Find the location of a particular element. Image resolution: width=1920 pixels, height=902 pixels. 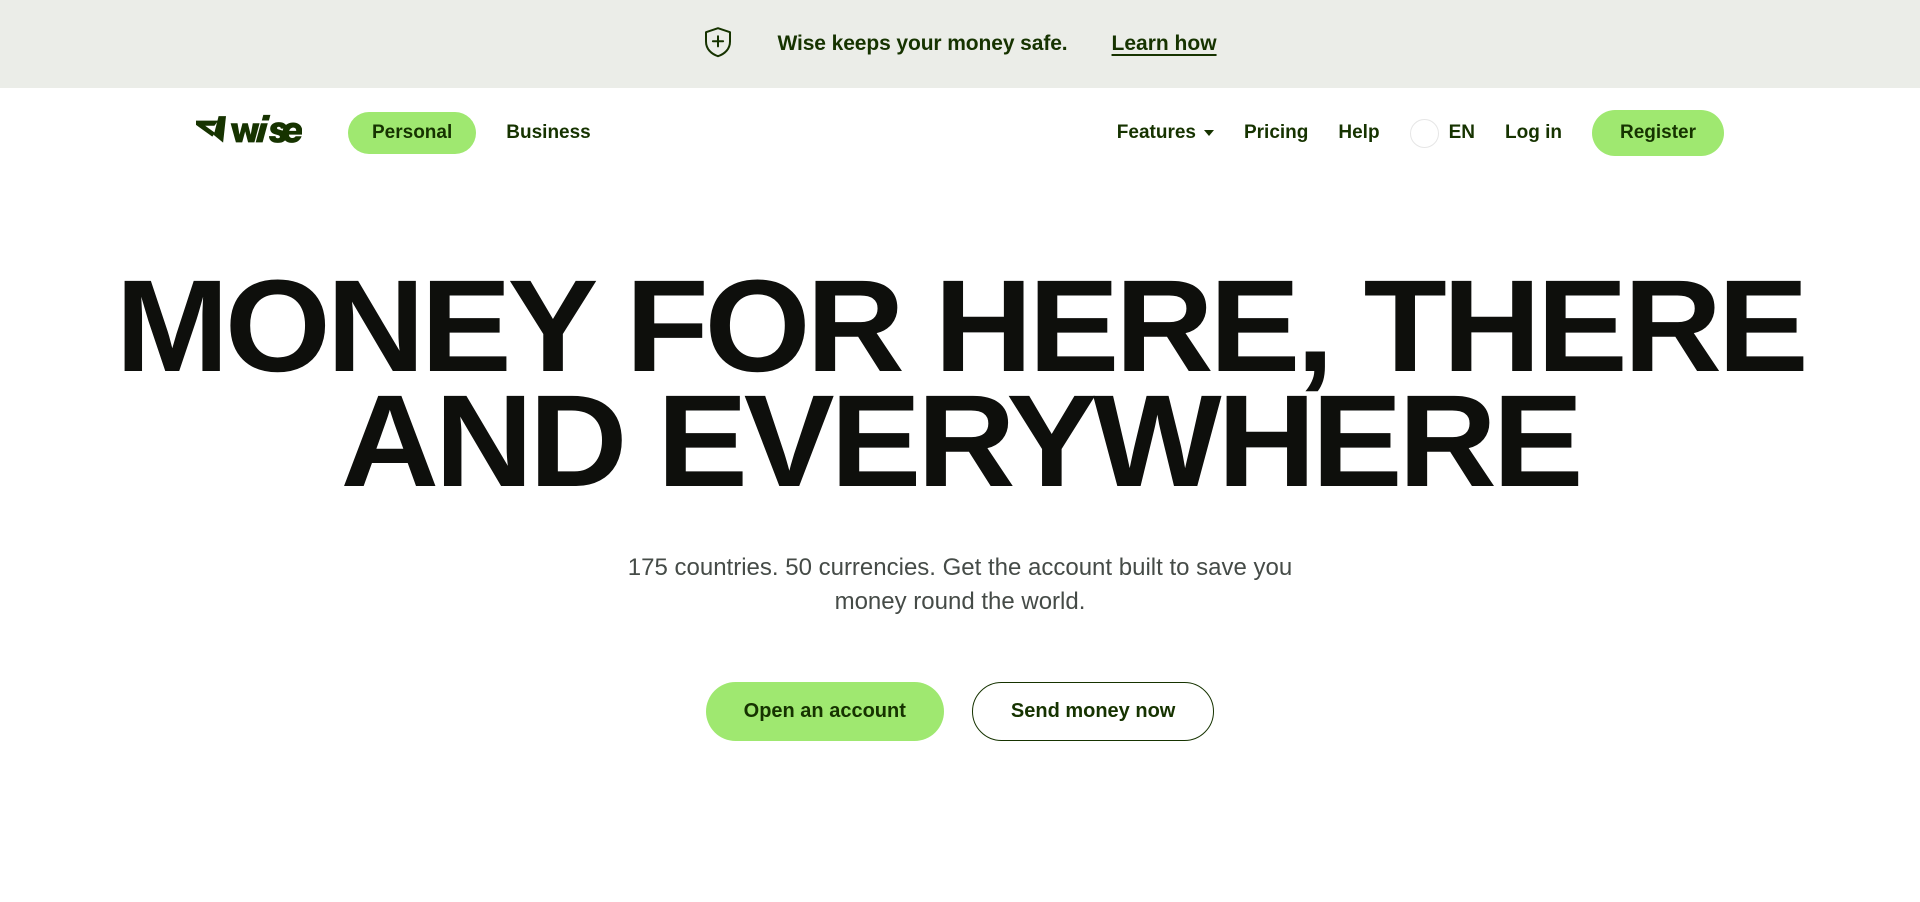

hero-title-line-2: AND EVERYWHERE is located at coordinates (962, 441).